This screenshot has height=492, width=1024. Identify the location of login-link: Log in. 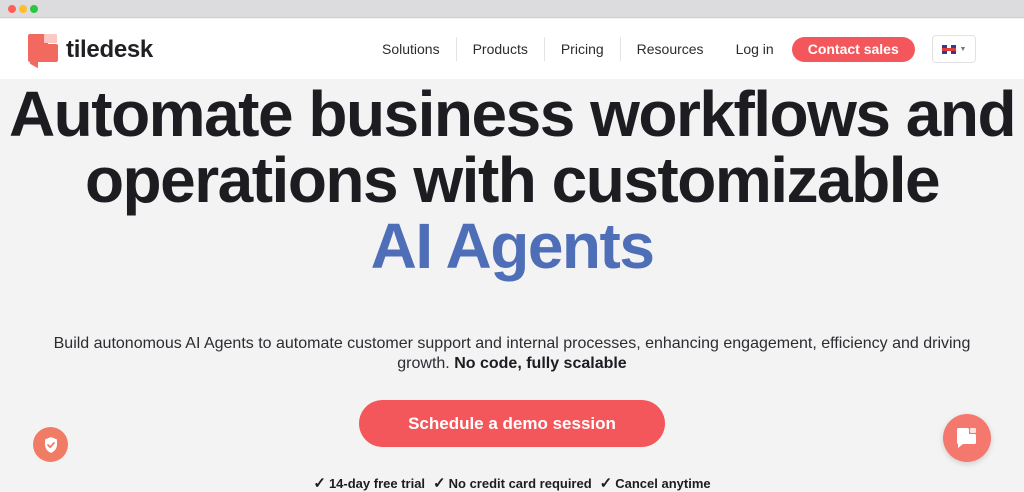
(755, 49).